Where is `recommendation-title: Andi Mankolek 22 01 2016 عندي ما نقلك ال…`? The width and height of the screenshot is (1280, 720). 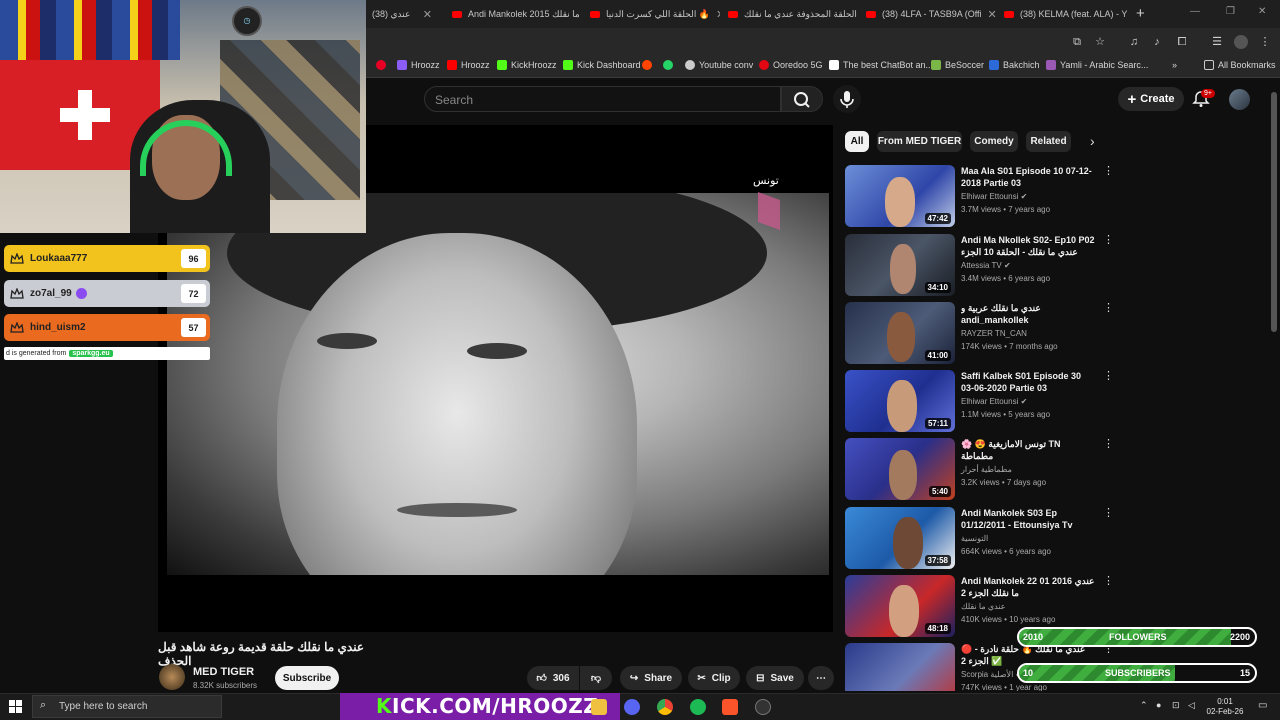
recommendation-title: Andi Mankolek 22 01 2016 عندي ما نقلك ال… is located at coordinates (1028, 587).